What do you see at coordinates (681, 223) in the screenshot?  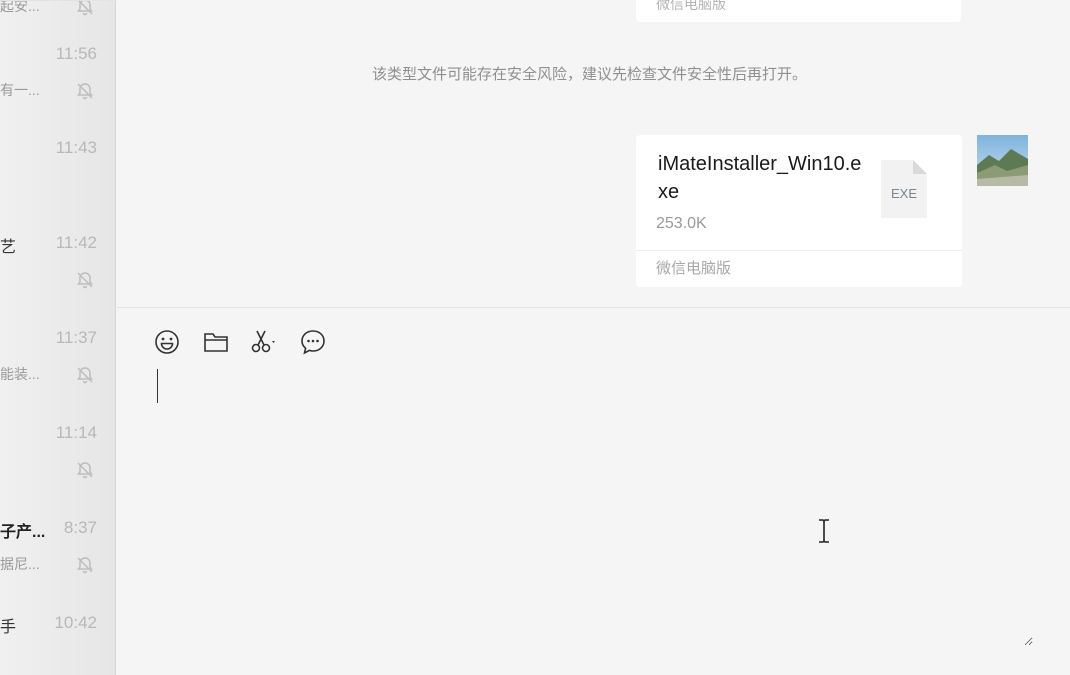 I see `file-size: 253.0K` at bounding box center [681, 223].